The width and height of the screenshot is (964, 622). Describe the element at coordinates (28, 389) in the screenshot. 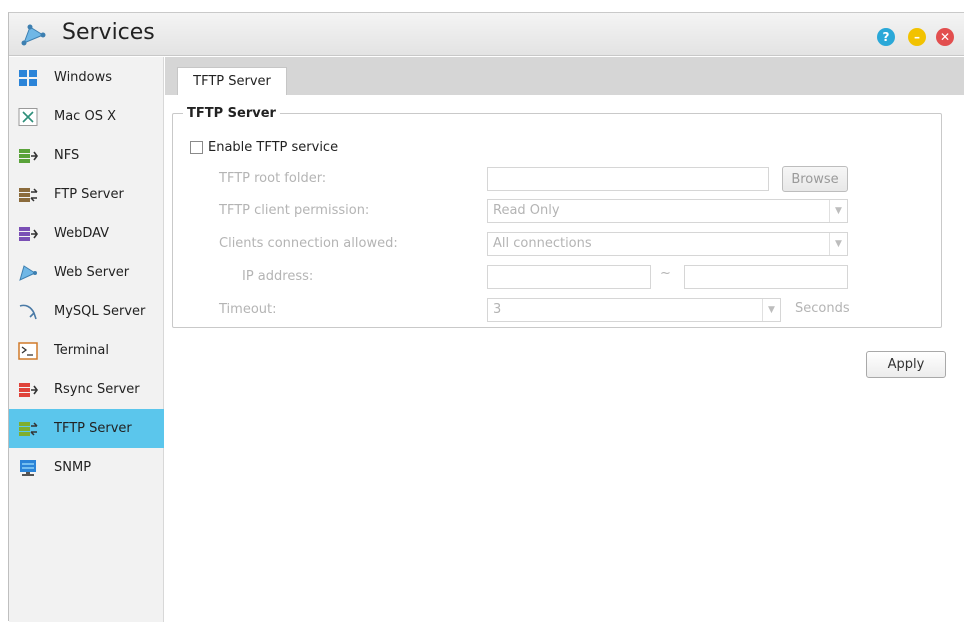

I see `rsync-icon` at that location.